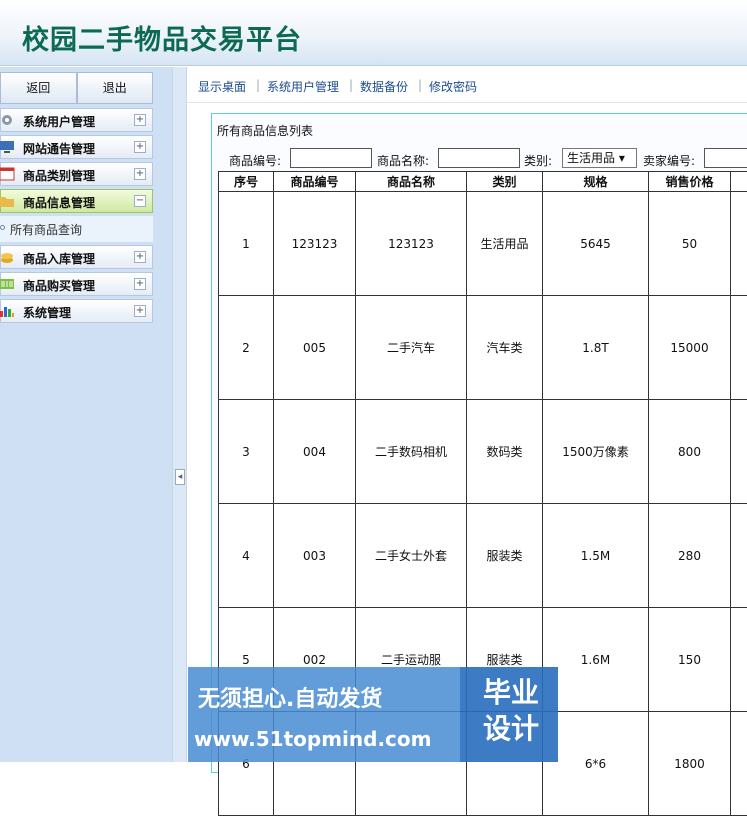  I want to click on cell-name: 二手女士外套, so click(411, 556).